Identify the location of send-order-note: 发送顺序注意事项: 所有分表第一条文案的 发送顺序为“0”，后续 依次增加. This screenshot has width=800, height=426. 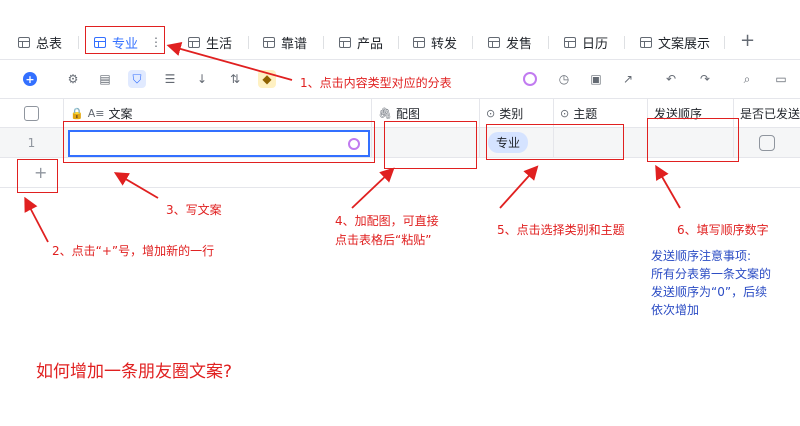
(711, 283).